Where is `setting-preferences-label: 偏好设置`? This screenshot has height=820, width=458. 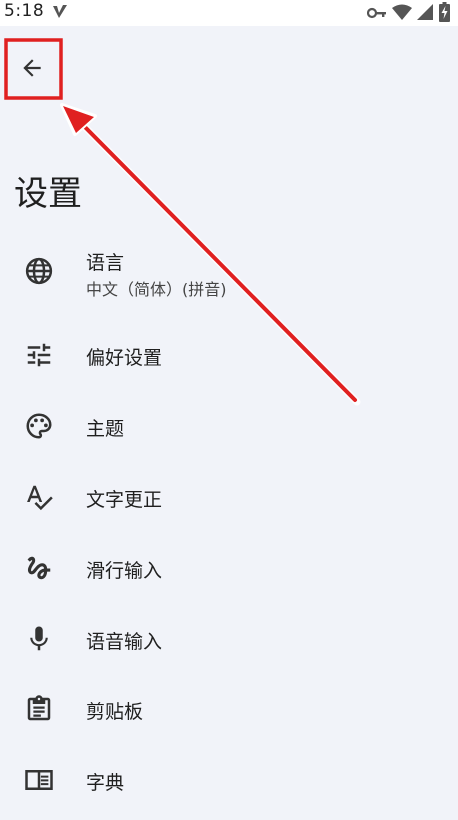
setting-preferences-label: 偏好设置 is located at coordinates (124, 358).